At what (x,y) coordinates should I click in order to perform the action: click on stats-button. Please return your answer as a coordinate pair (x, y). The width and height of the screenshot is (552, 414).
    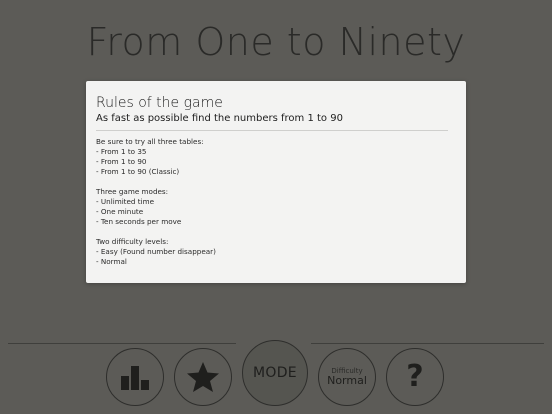
    Looking at the image, I should click on (135, 377).